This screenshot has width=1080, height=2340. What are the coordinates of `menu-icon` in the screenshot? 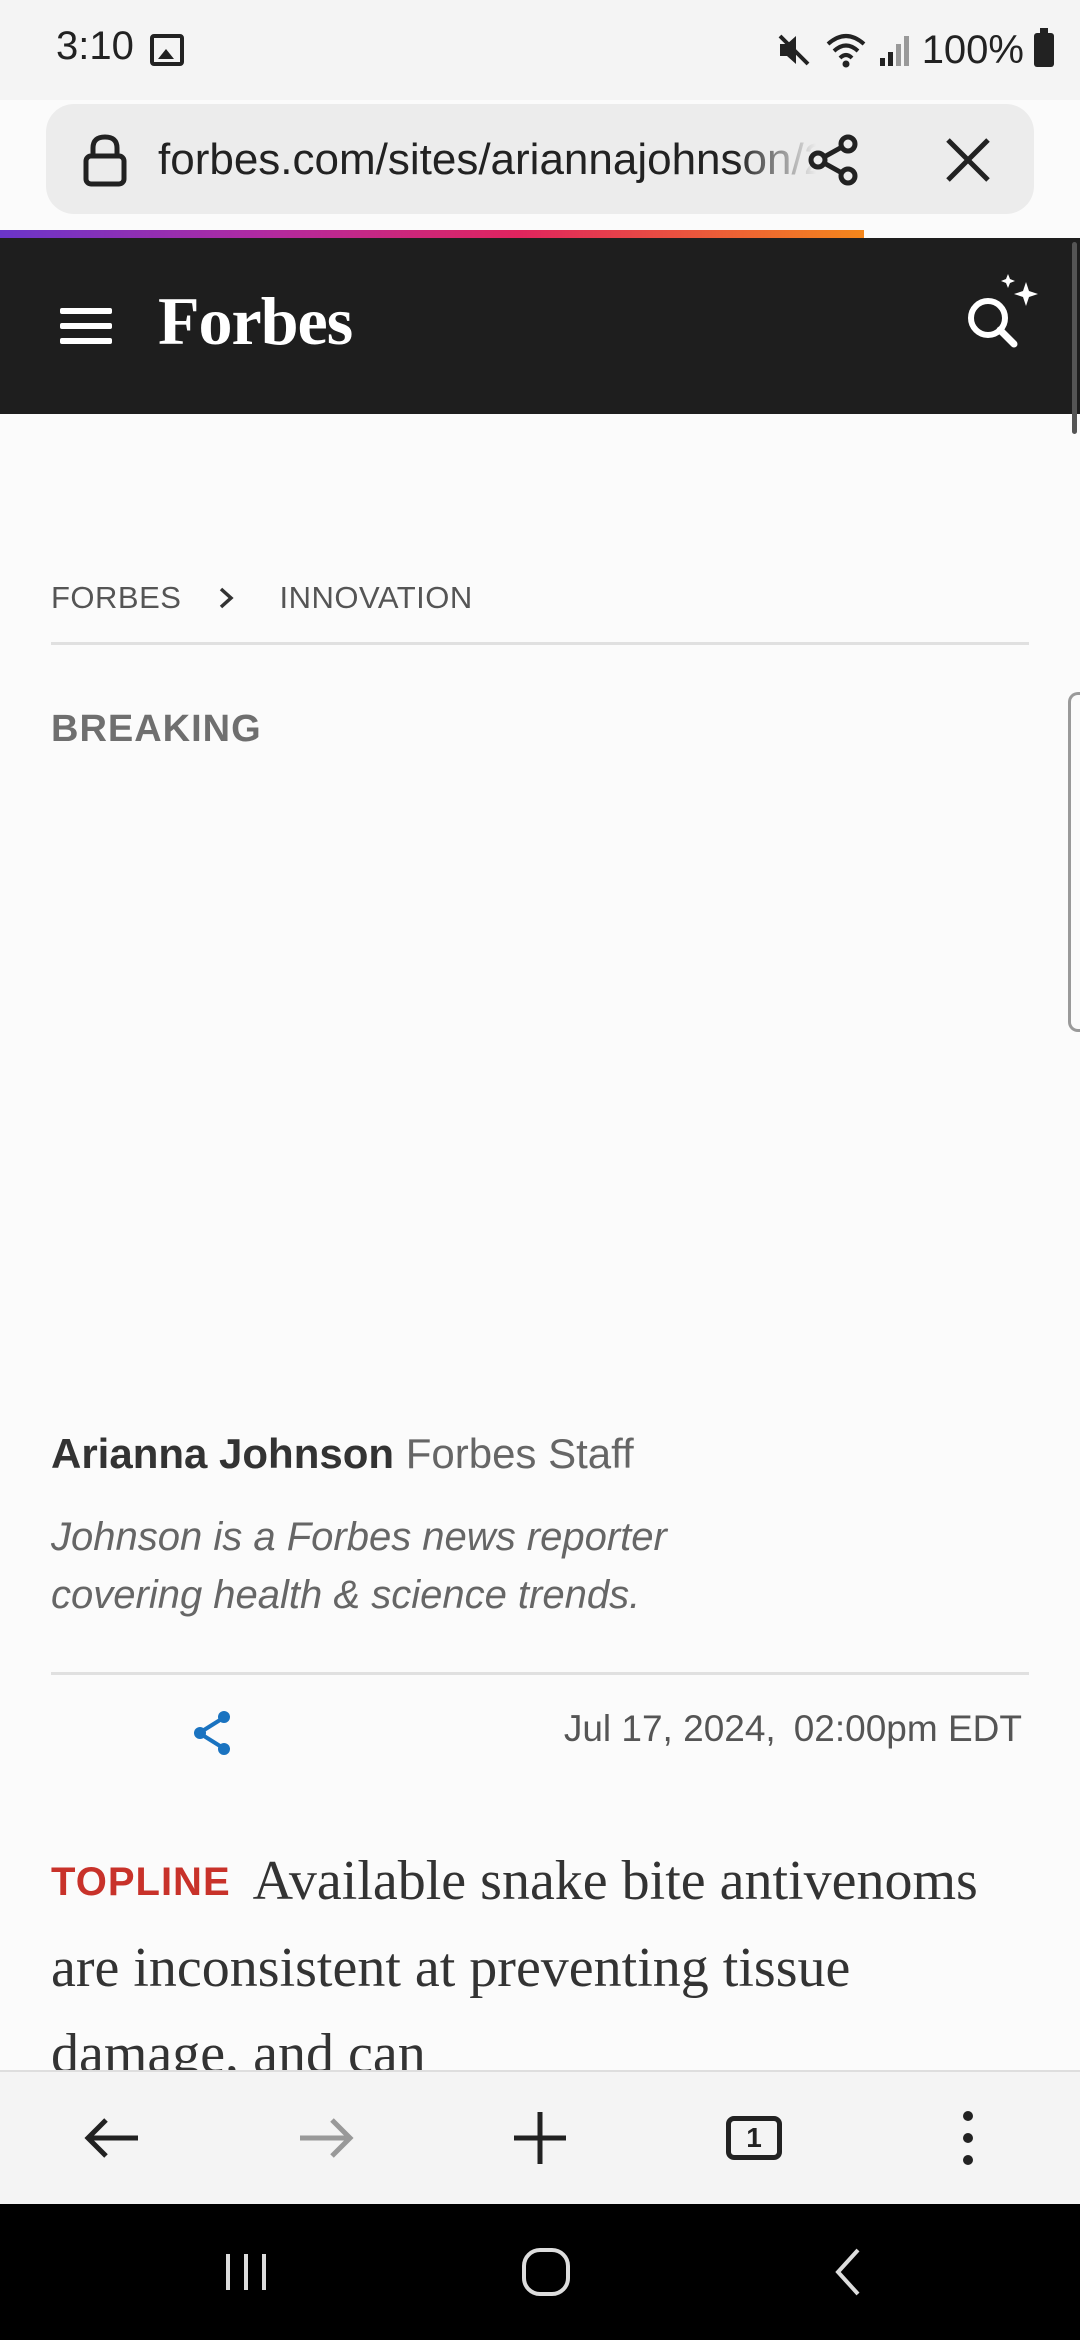 It's located at (86, 326).